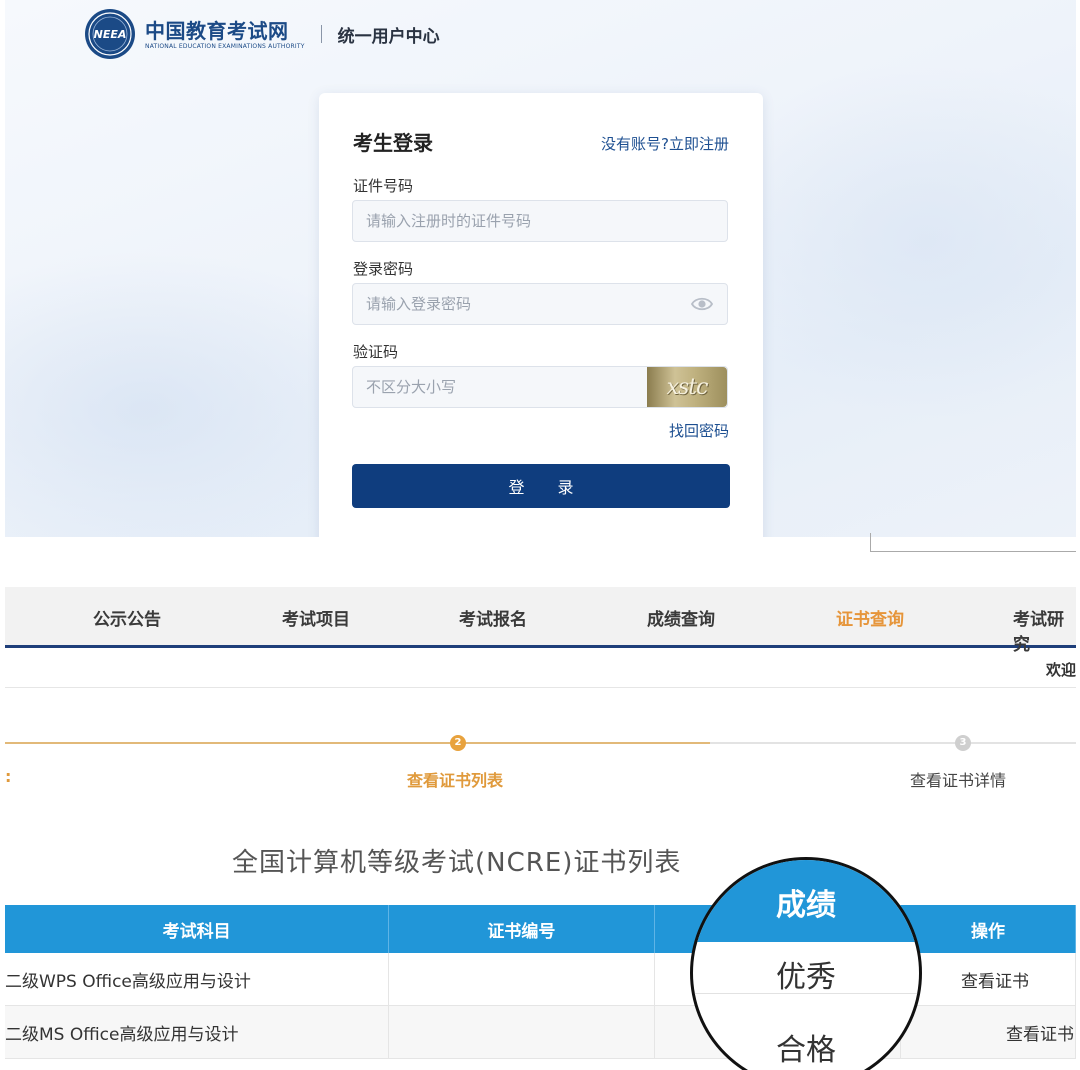 The width and height of the screenshot is (1080, 1070). What do you see at coordinates (388, 36) in the screenshot?
I see `user-center-title: 统一用户中心` at bounding box center [388, 36].